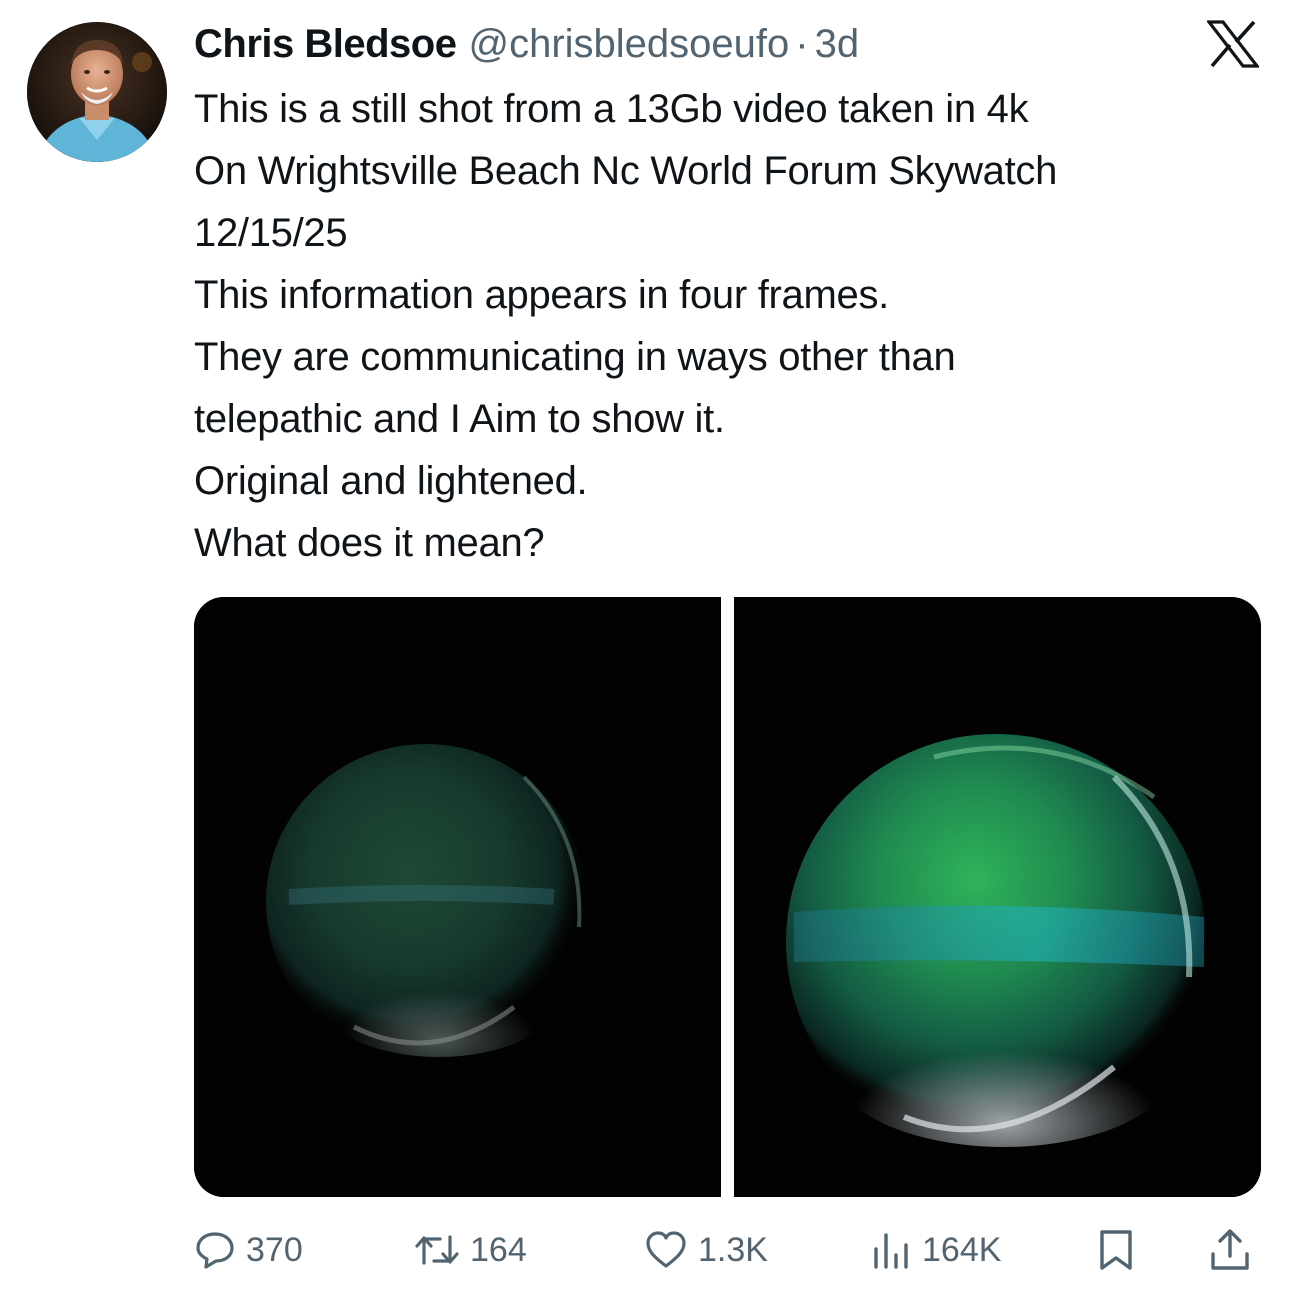 The width and height of the screenshot is (1290, 1296). What do you see at coordinates (962, 1249) in the screenshot?
I see `views-count: 164K` at bounding box center [962, 1249].